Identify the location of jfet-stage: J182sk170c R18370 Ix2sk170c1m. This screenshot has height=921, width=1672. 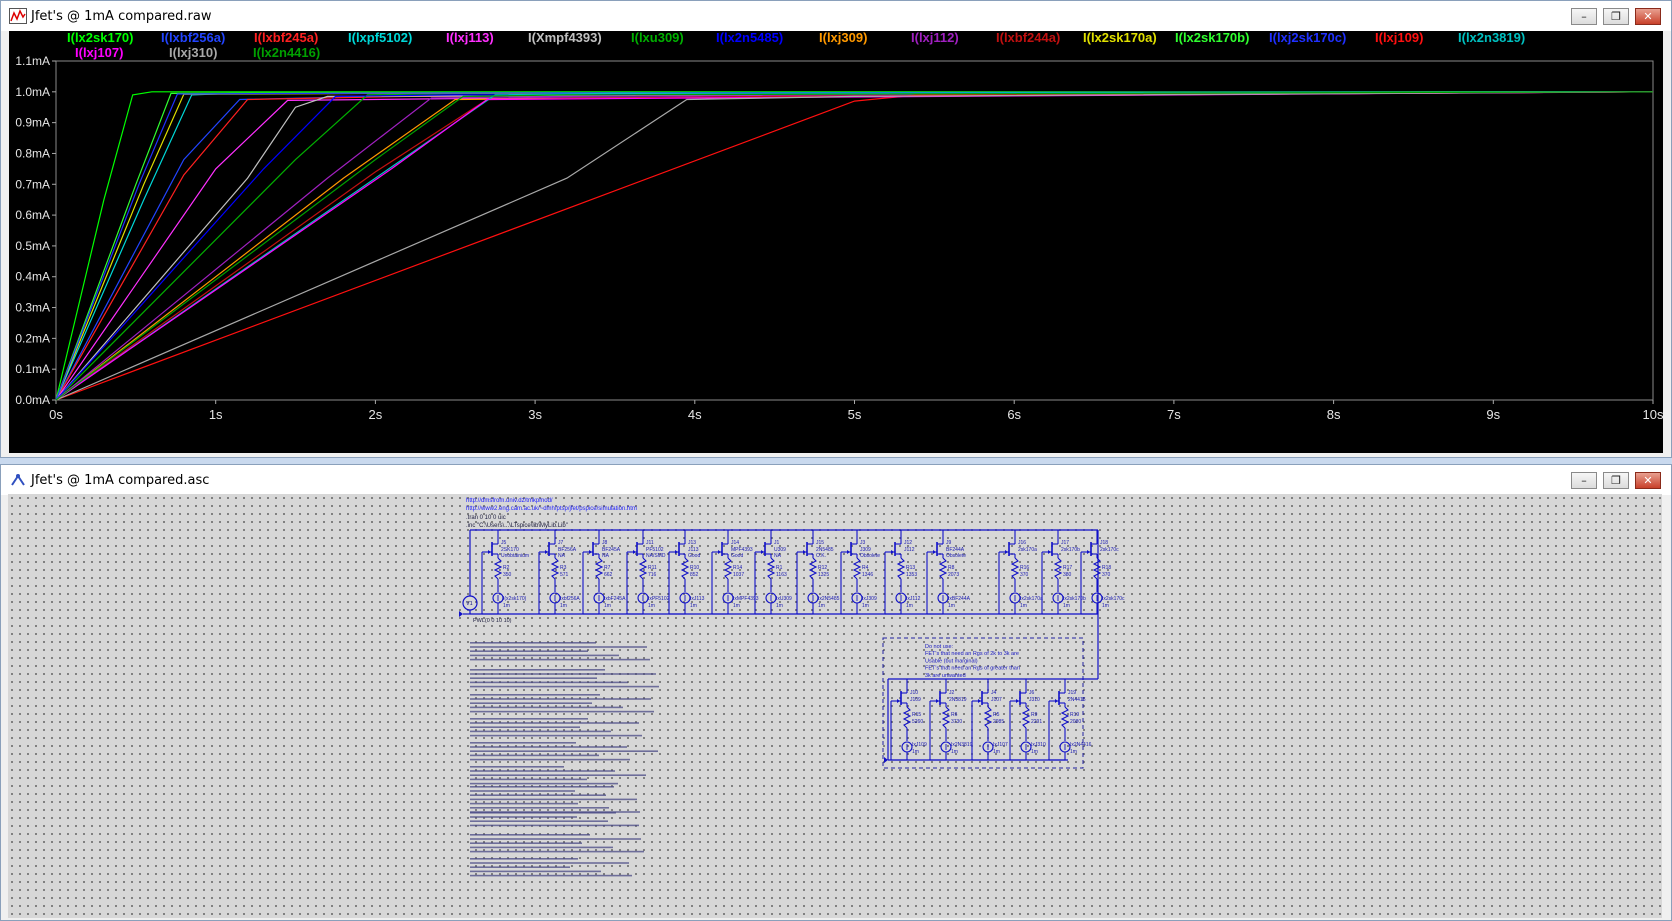
(1102, 572).